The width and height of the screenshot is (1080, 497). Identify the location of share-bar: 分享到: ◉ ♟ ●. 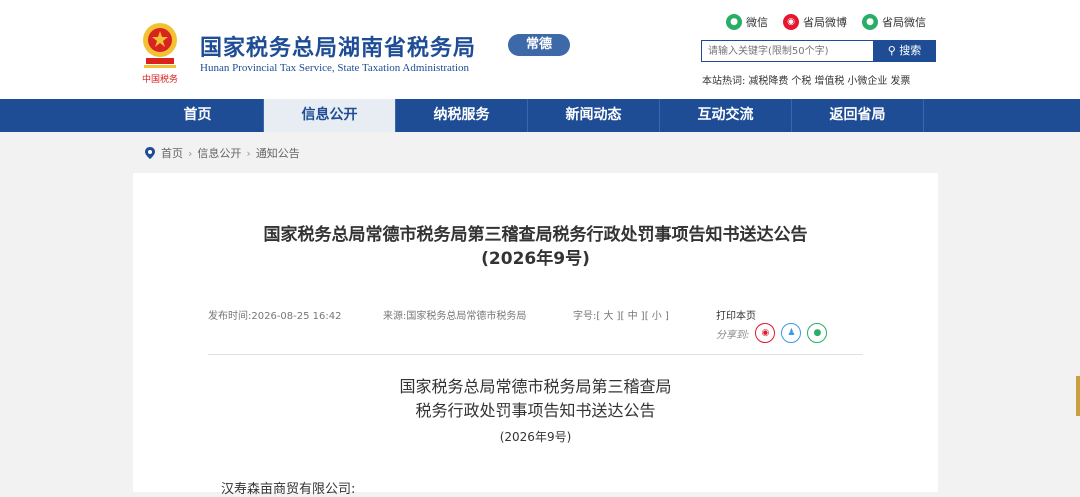
(772, 333).